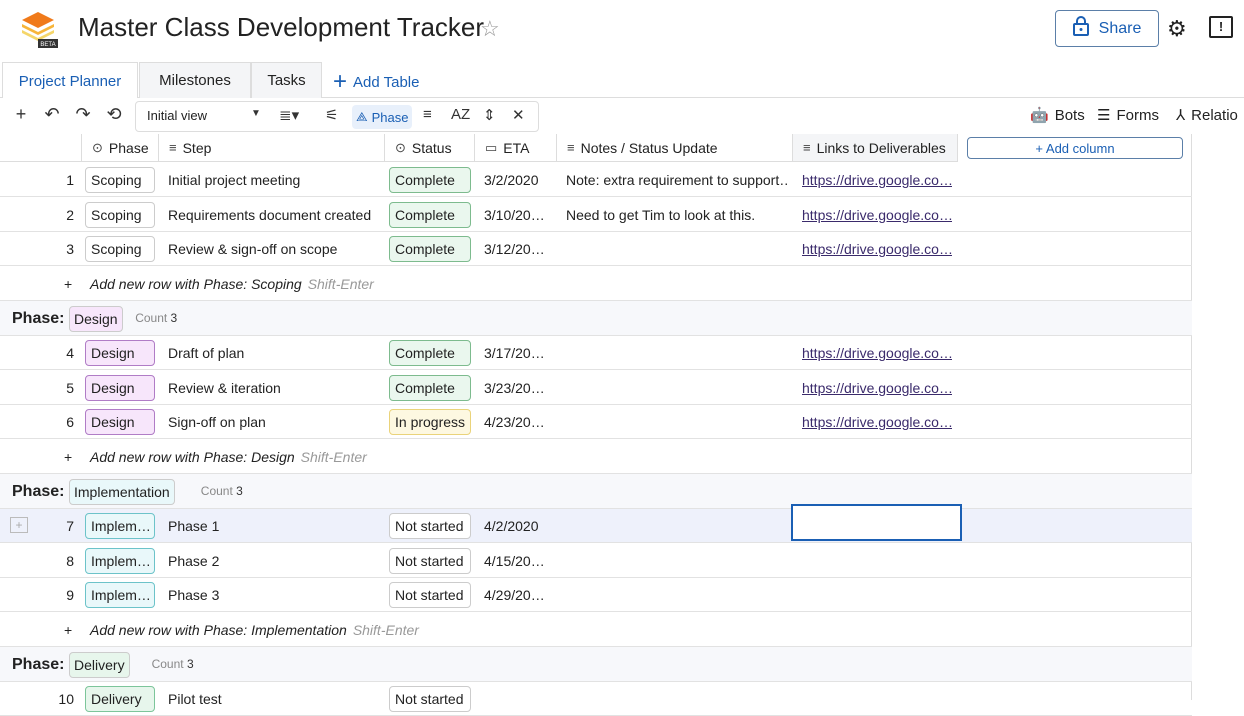  I want to click on column-header-eta: ▭ ETA, so click(516, 148).